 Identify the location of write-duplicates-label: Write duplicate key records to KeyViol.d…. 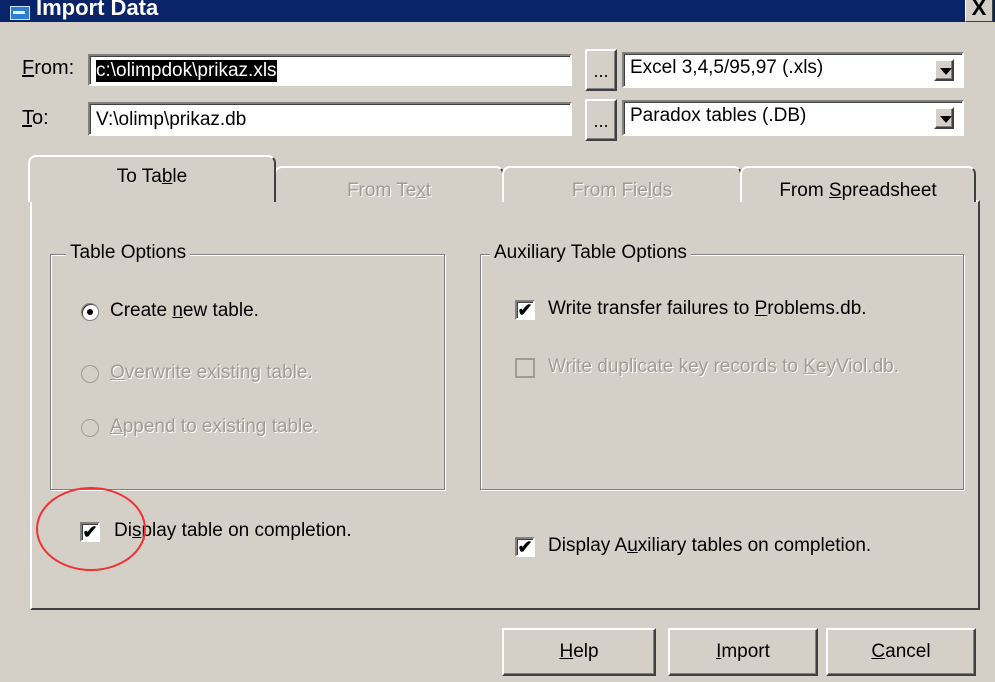
(723, 367).